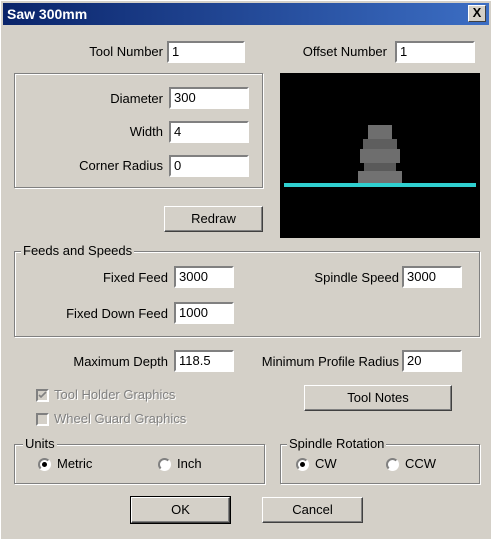 Image resolution: width=492 pixels, height=540 pixels. I want to click on close-icon: X, so click(477, 12).